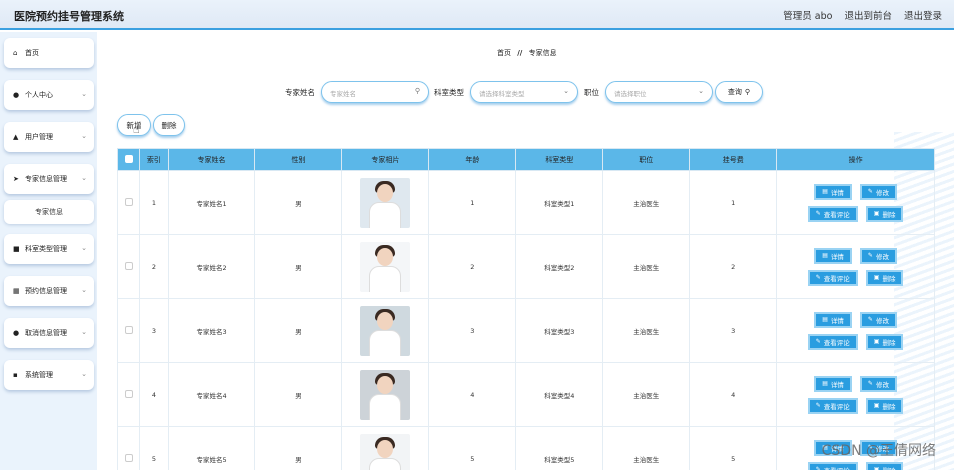 The height and width of the screenshot is (470, 954). What do you see at coordinates (154, 448) in the screenshot?
I see `index-cell: 5` at bounding box center [154, 448].